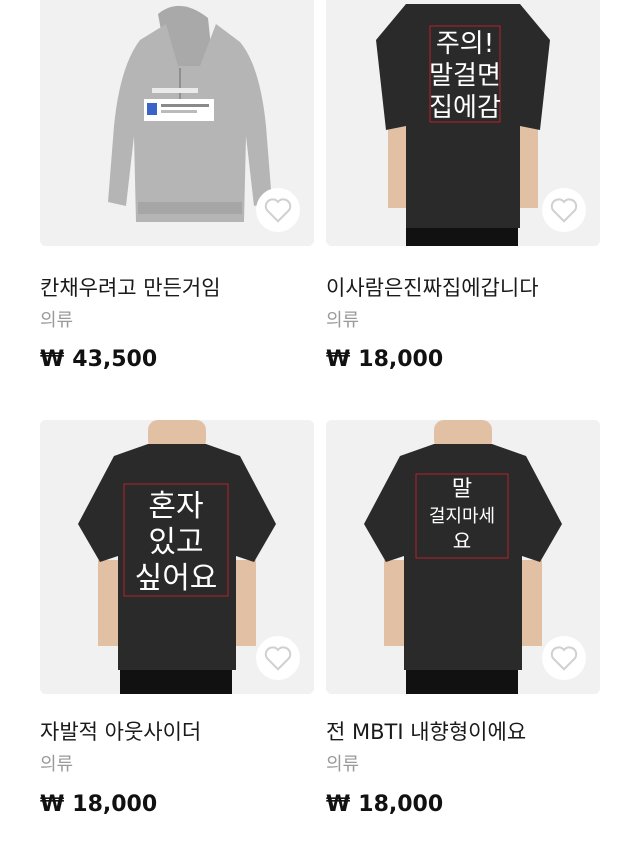 The height and width of the screenshot is (851, 640). What do you see at coordinates (465, 108) in the screenshot?
I see `print-line: 집에감` at bounding box center [465, 108].